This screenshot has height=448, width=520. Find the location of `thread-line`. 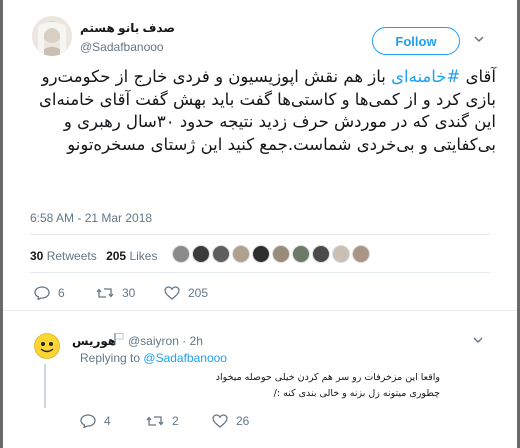

thread-line is located at coordinates (45, 386).